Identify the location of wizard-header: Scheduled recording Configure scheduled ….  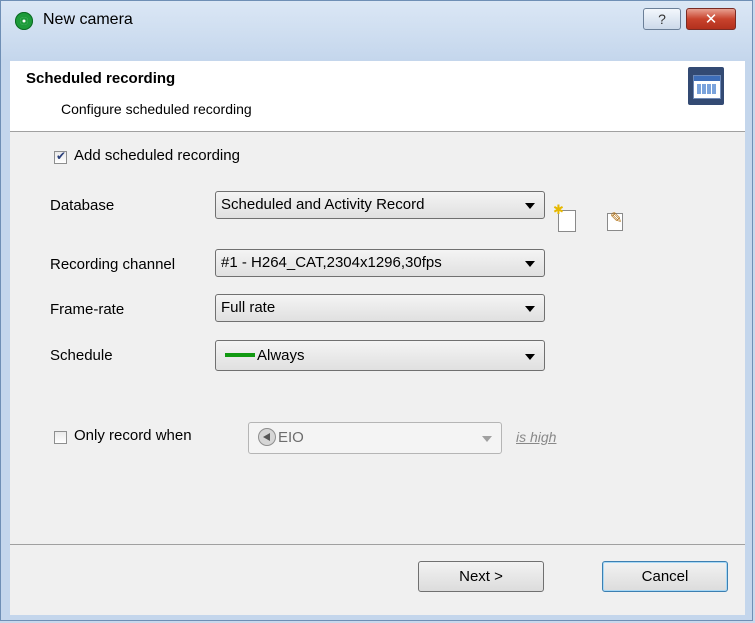
(377, 96).